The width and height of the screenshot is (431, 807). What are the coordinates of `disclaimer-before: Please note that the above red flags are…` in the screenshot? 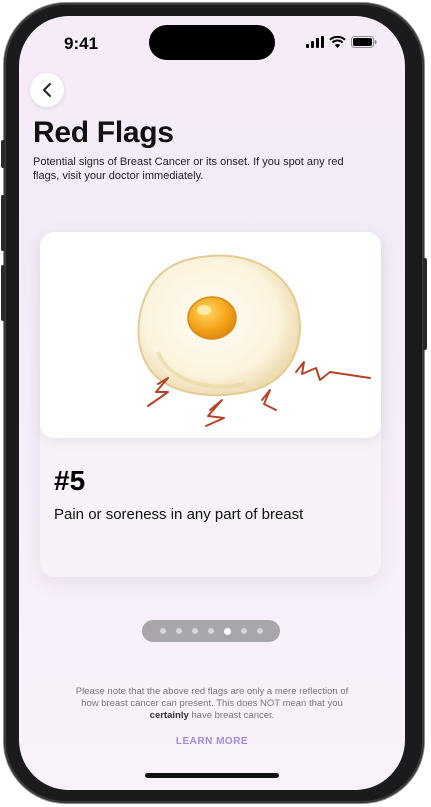 It's located at (212, 697).